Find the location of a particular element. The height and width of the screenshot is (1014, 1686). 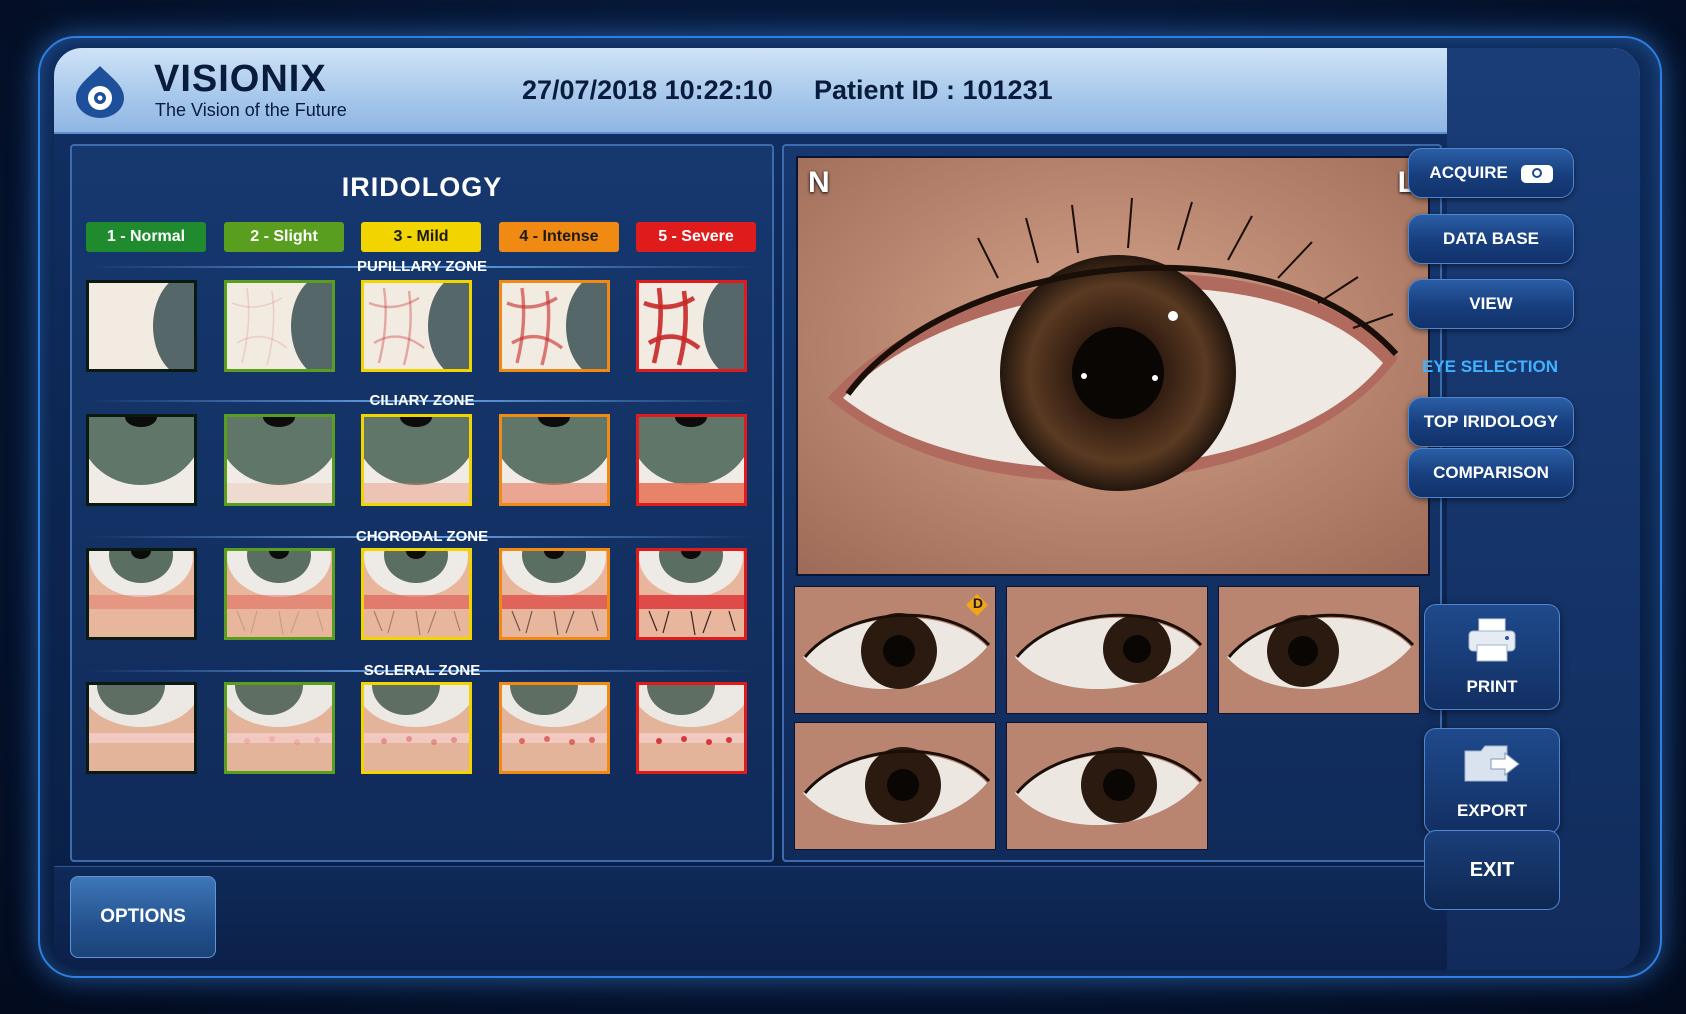

nasal-side-label: N is located at coordinates (819, 182).